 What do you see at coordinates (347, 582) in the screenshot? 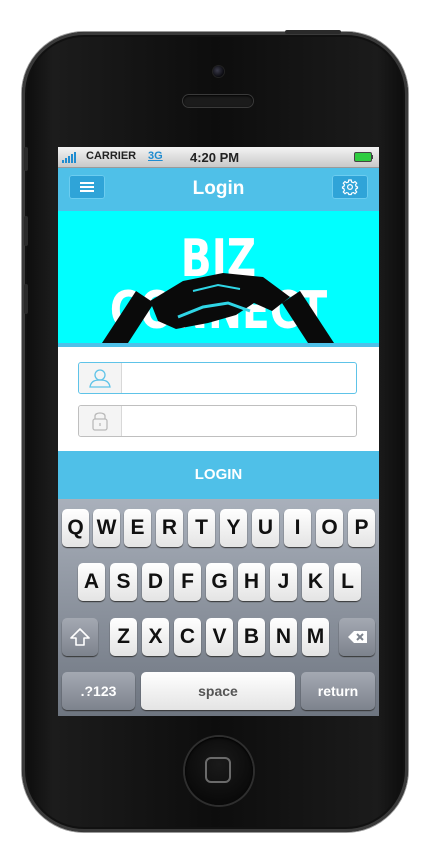
I see `key-l: L` at bounding box center [347, 582].